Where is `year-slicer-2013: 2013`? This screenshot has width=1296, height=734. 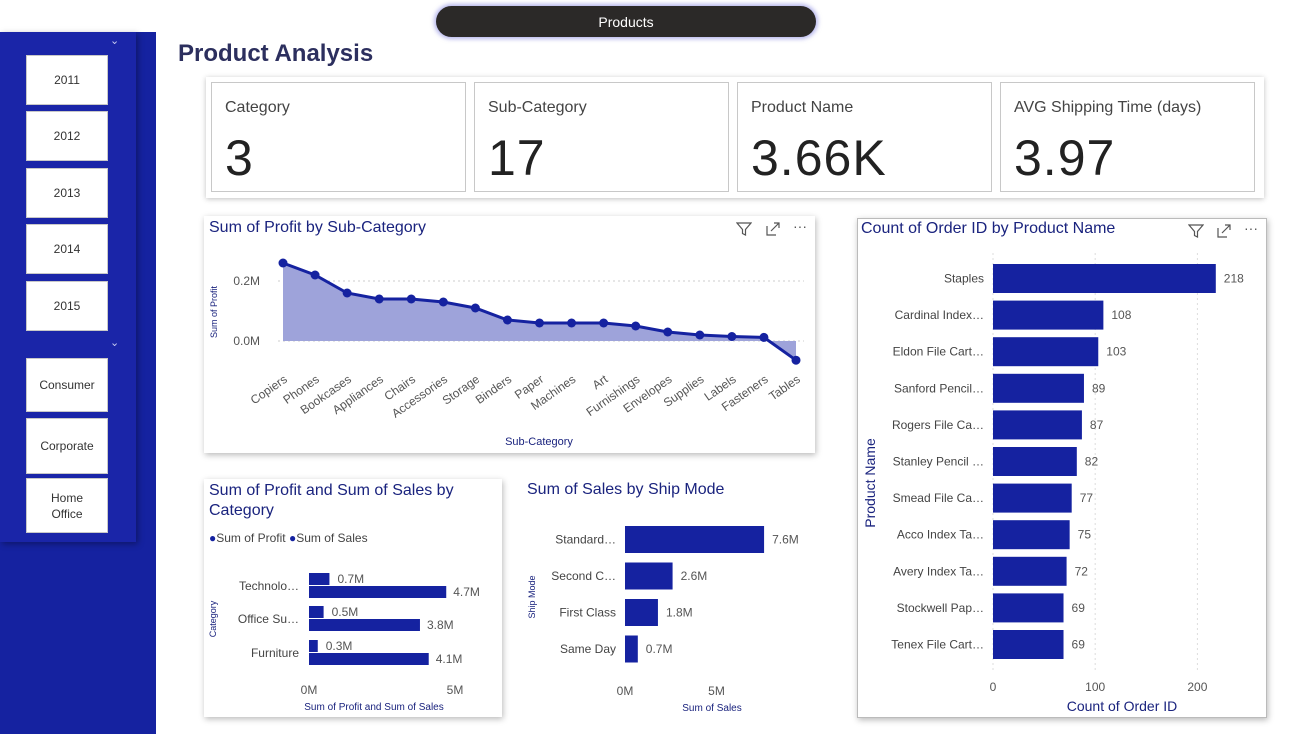
year-slicer-2013: 2013 is located at coordinates (67, 193).